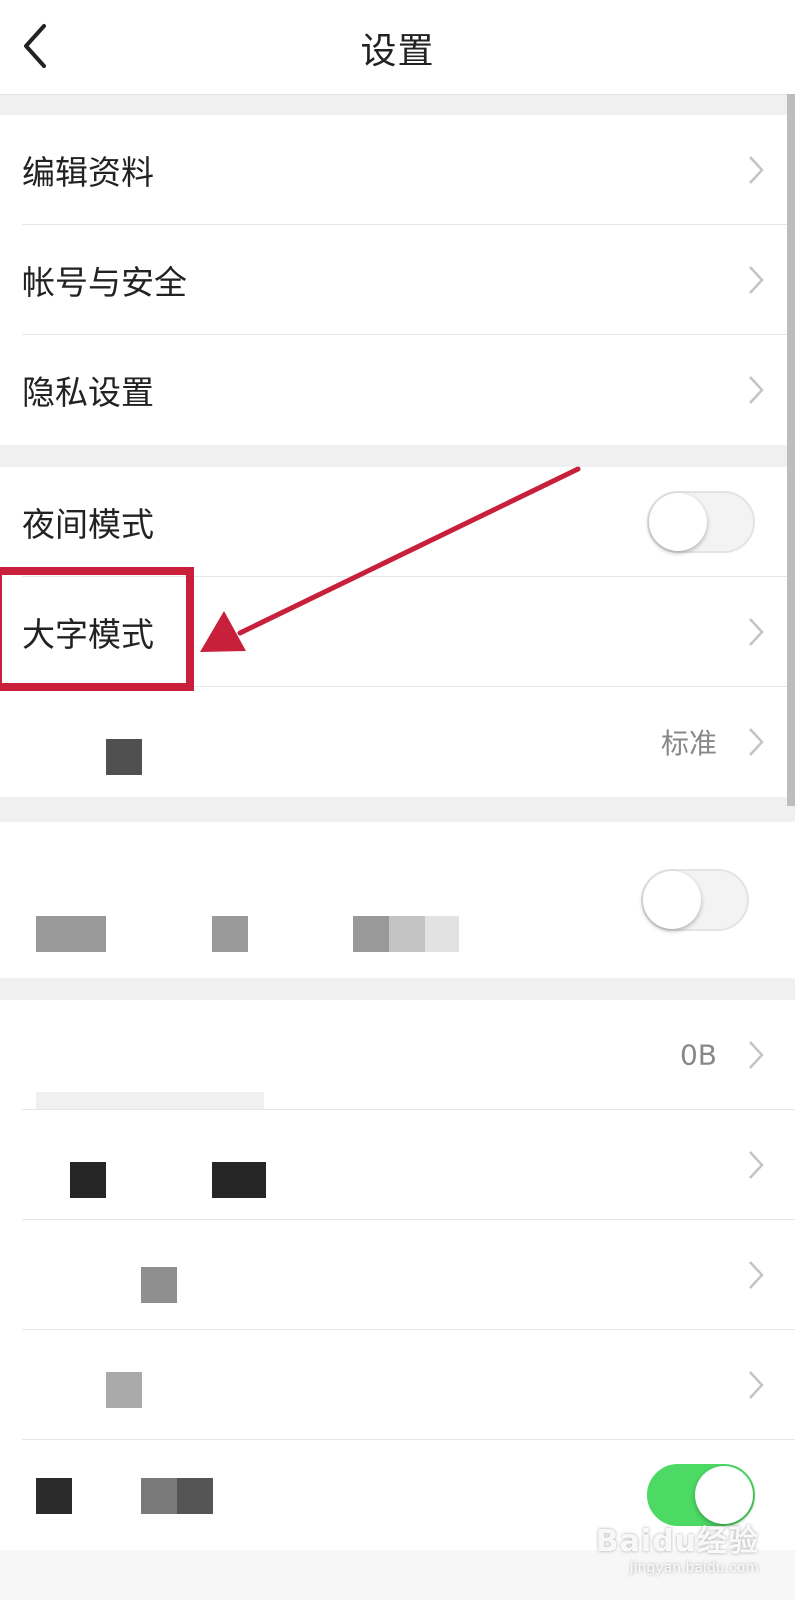  I want to click on scrollbar, so click(791, 450).